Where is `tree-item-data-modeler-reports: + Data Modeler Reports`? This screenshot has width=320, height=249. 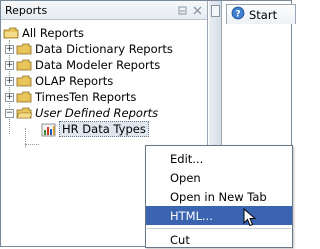 tree-item-data-modeler-reports: + Data Modeler Reports is located at coordinates (104, 65).